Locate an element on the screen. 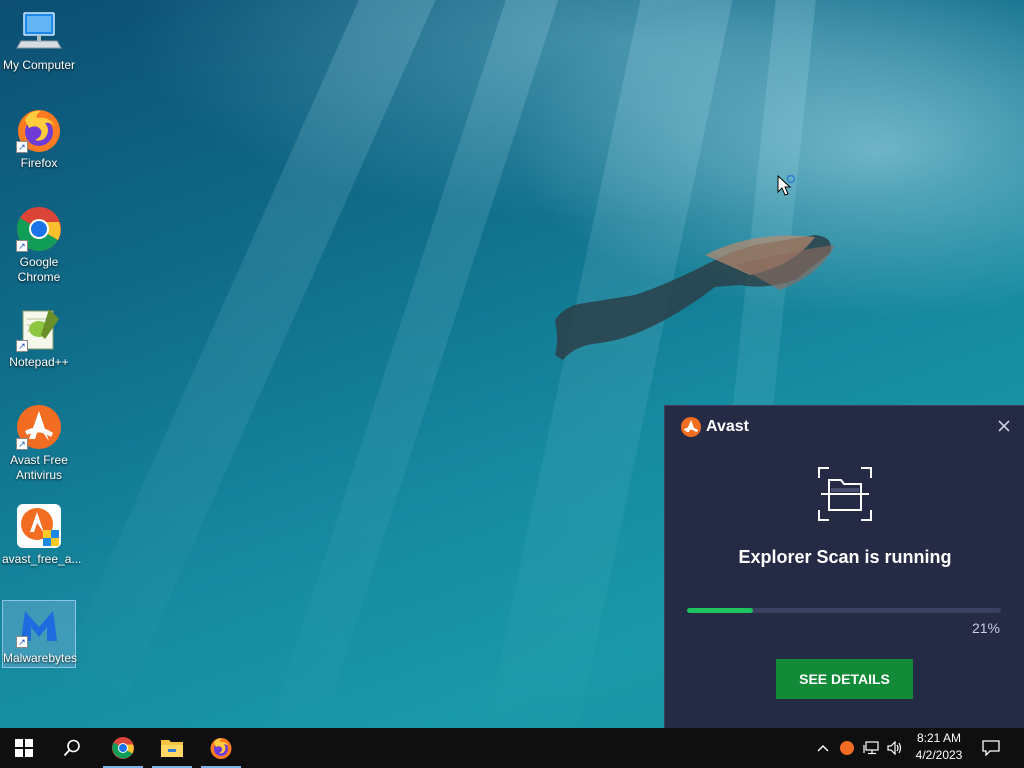 The image size is (1024, 768). taskbar: 8:21 AM 4/2/2023 is located at coordinates (512, 748).